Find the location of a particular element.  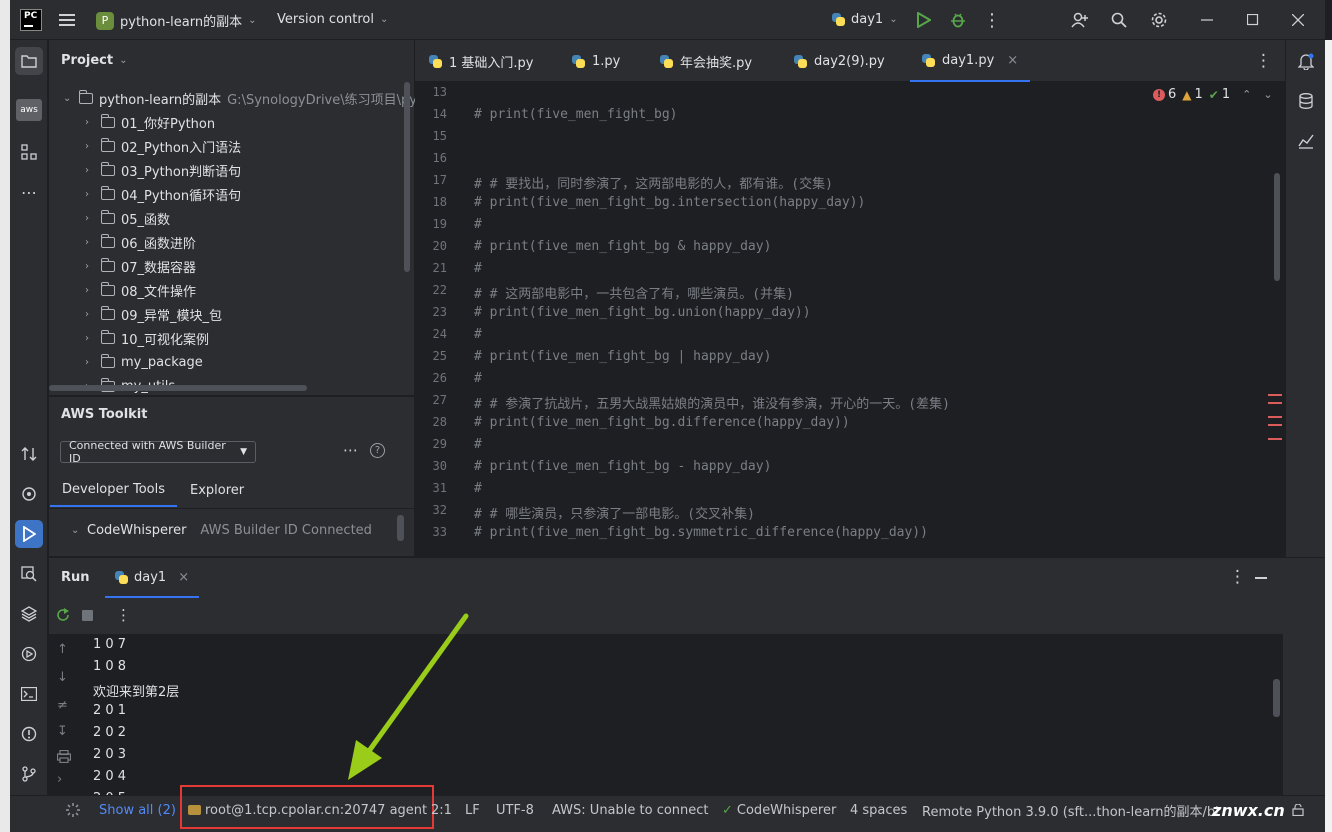

prev-highlight-icon: ⌃ is located at coordinates (1246, 94).